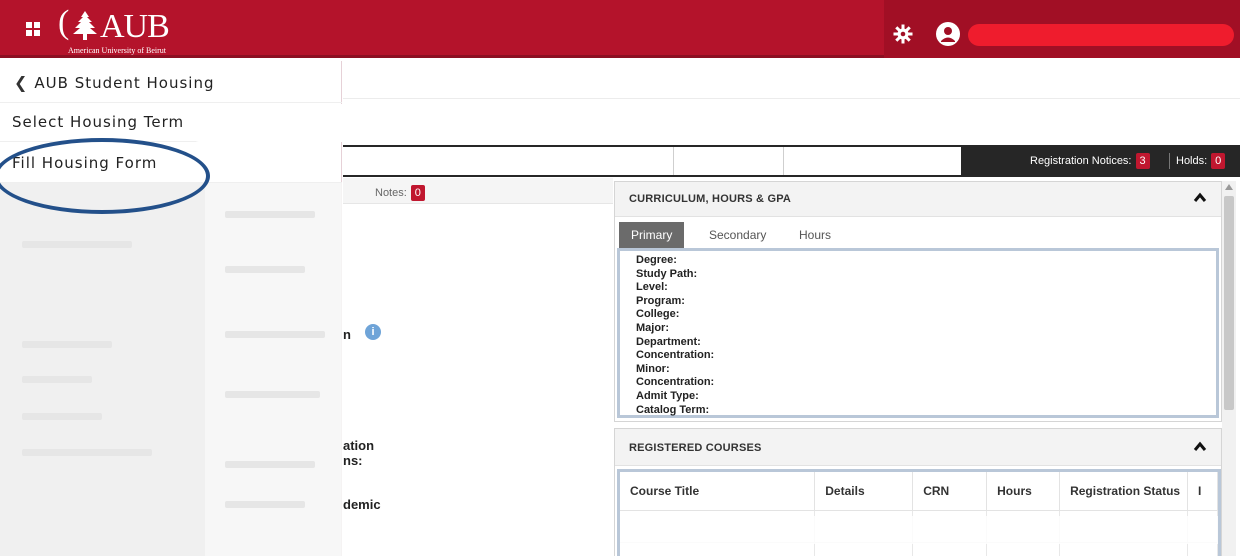  I want to click on text-fragment: n, so click(347, 334).